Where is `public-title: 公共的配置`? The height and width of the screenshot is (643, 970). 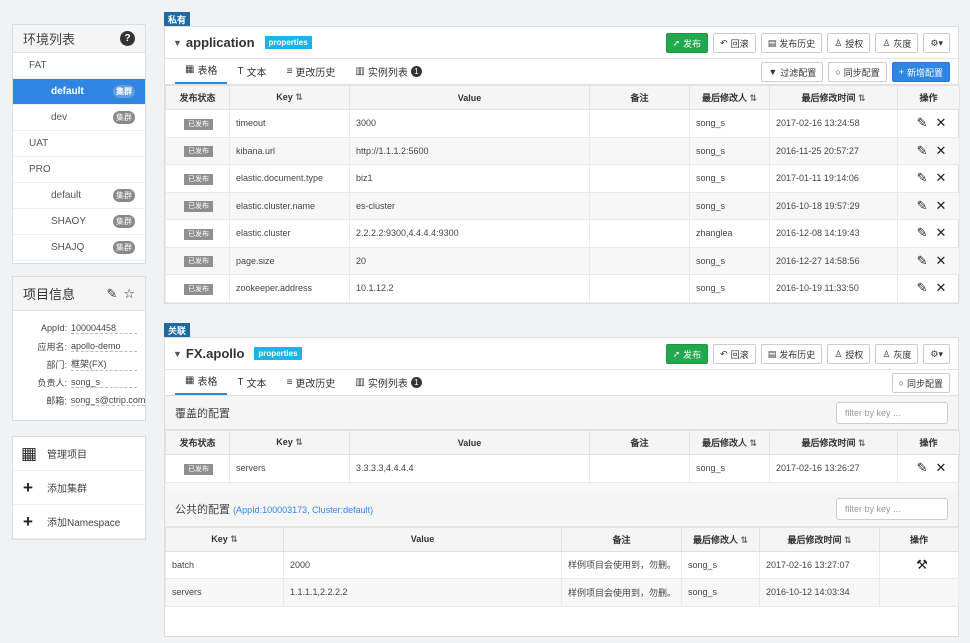 public-title: 公共的配置 is located at coordinates (202, 510).